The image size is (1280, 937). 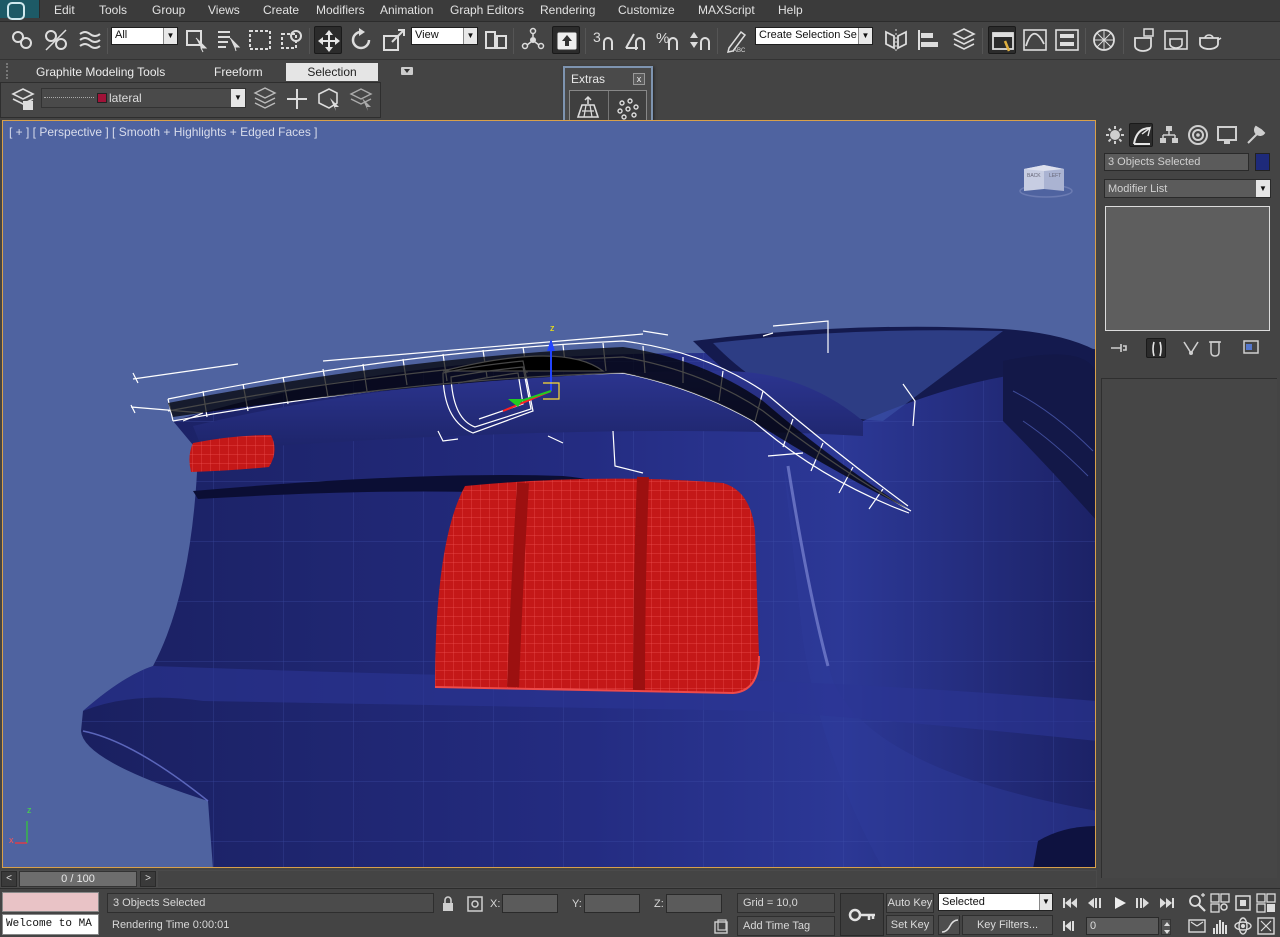 I want to click on display-tab-icon, so click(x=1227, y=135).